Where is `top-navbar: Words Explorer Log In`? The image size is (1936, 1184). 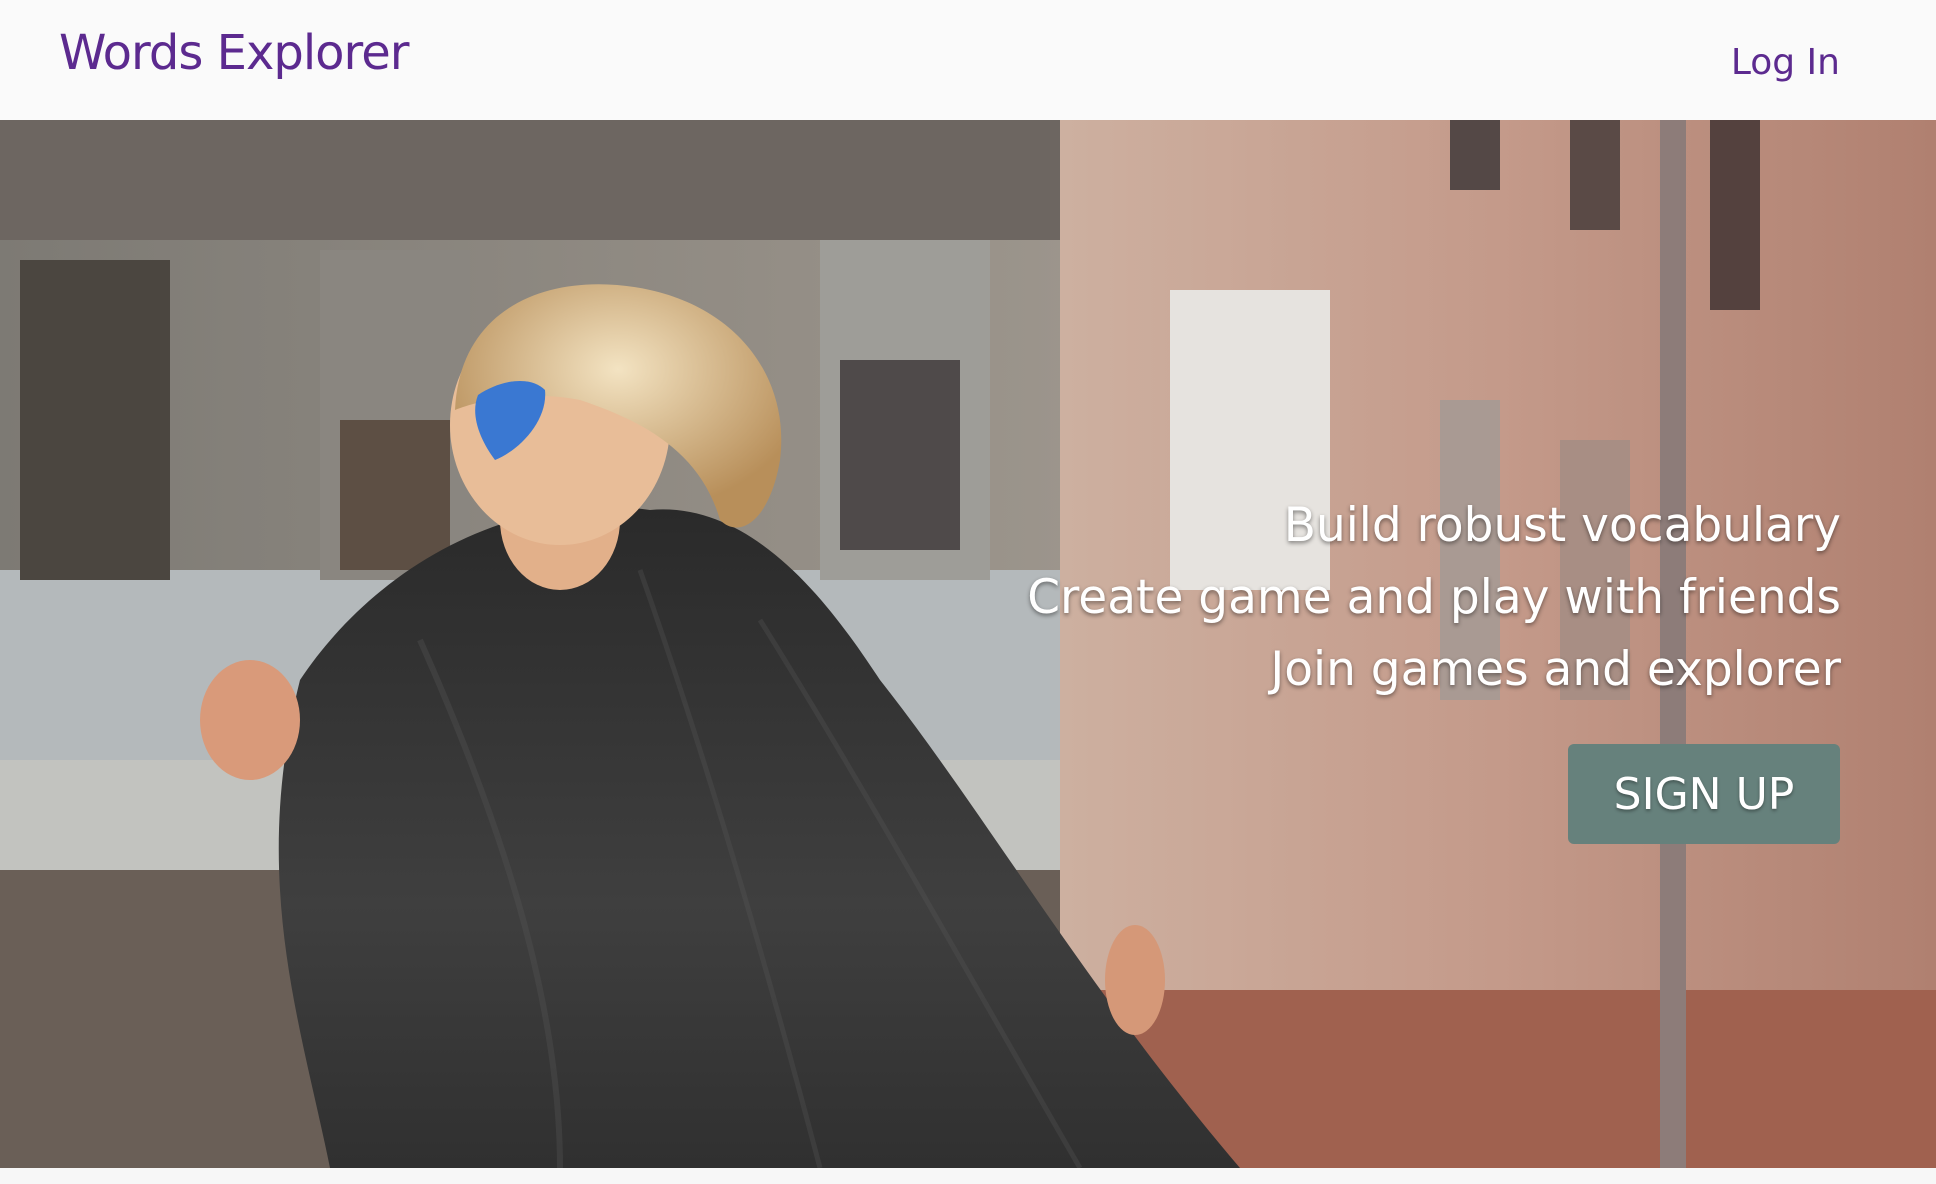 top-navbar: Words Explorer Log In is located at coordinates (968, 60).